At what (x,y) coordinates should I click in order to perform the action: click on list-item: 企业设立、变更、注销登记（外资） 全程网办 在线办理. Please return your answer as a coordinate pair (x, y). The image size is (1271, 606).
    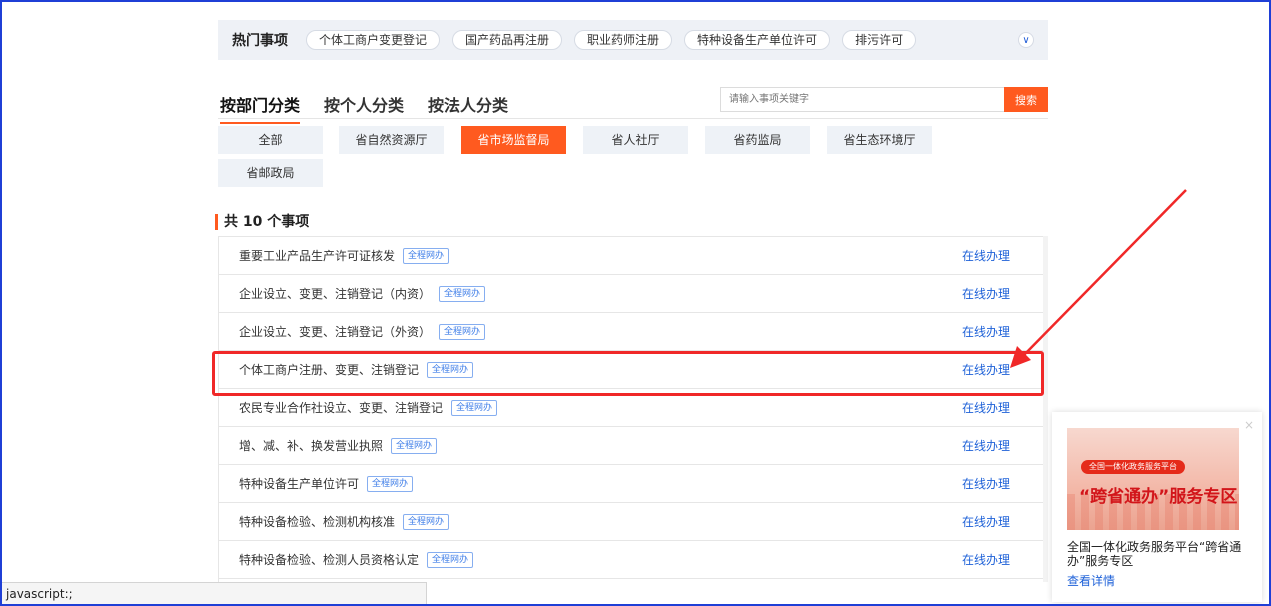
    Looking at the image, I should click on (631, 332).